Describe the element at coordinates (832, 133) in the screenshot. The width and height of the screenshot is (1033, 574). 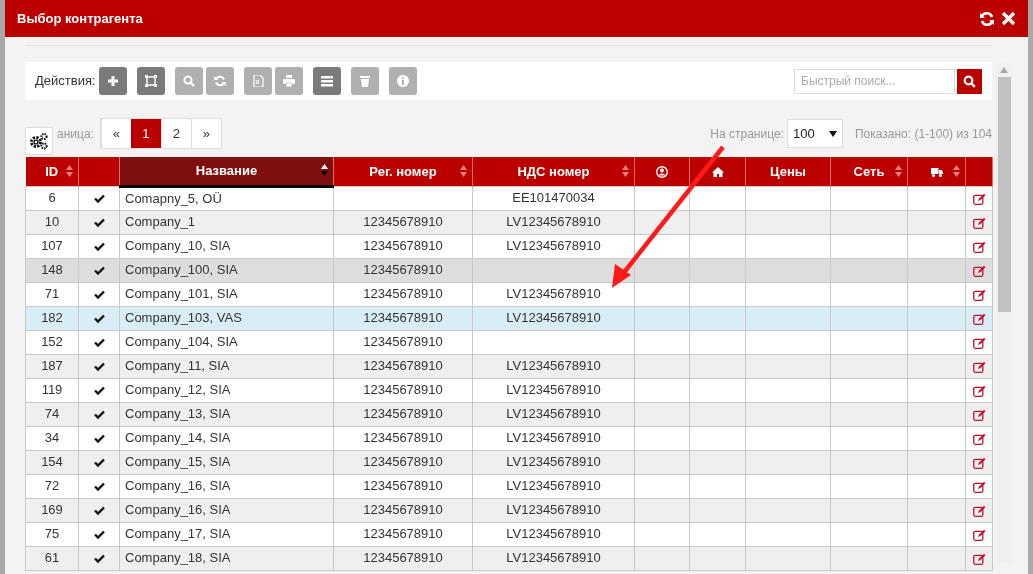
I see `dropdown-caret-icon` at that location.